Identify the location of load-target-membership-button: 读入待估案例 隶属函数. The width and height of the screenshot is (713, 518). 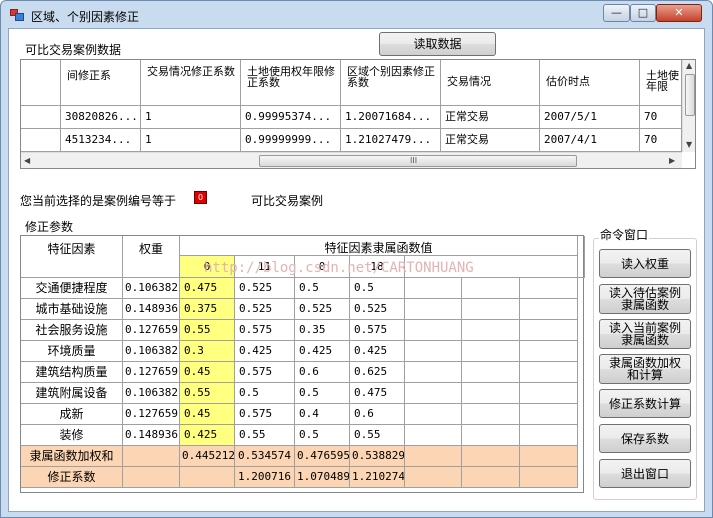
(645, 299).